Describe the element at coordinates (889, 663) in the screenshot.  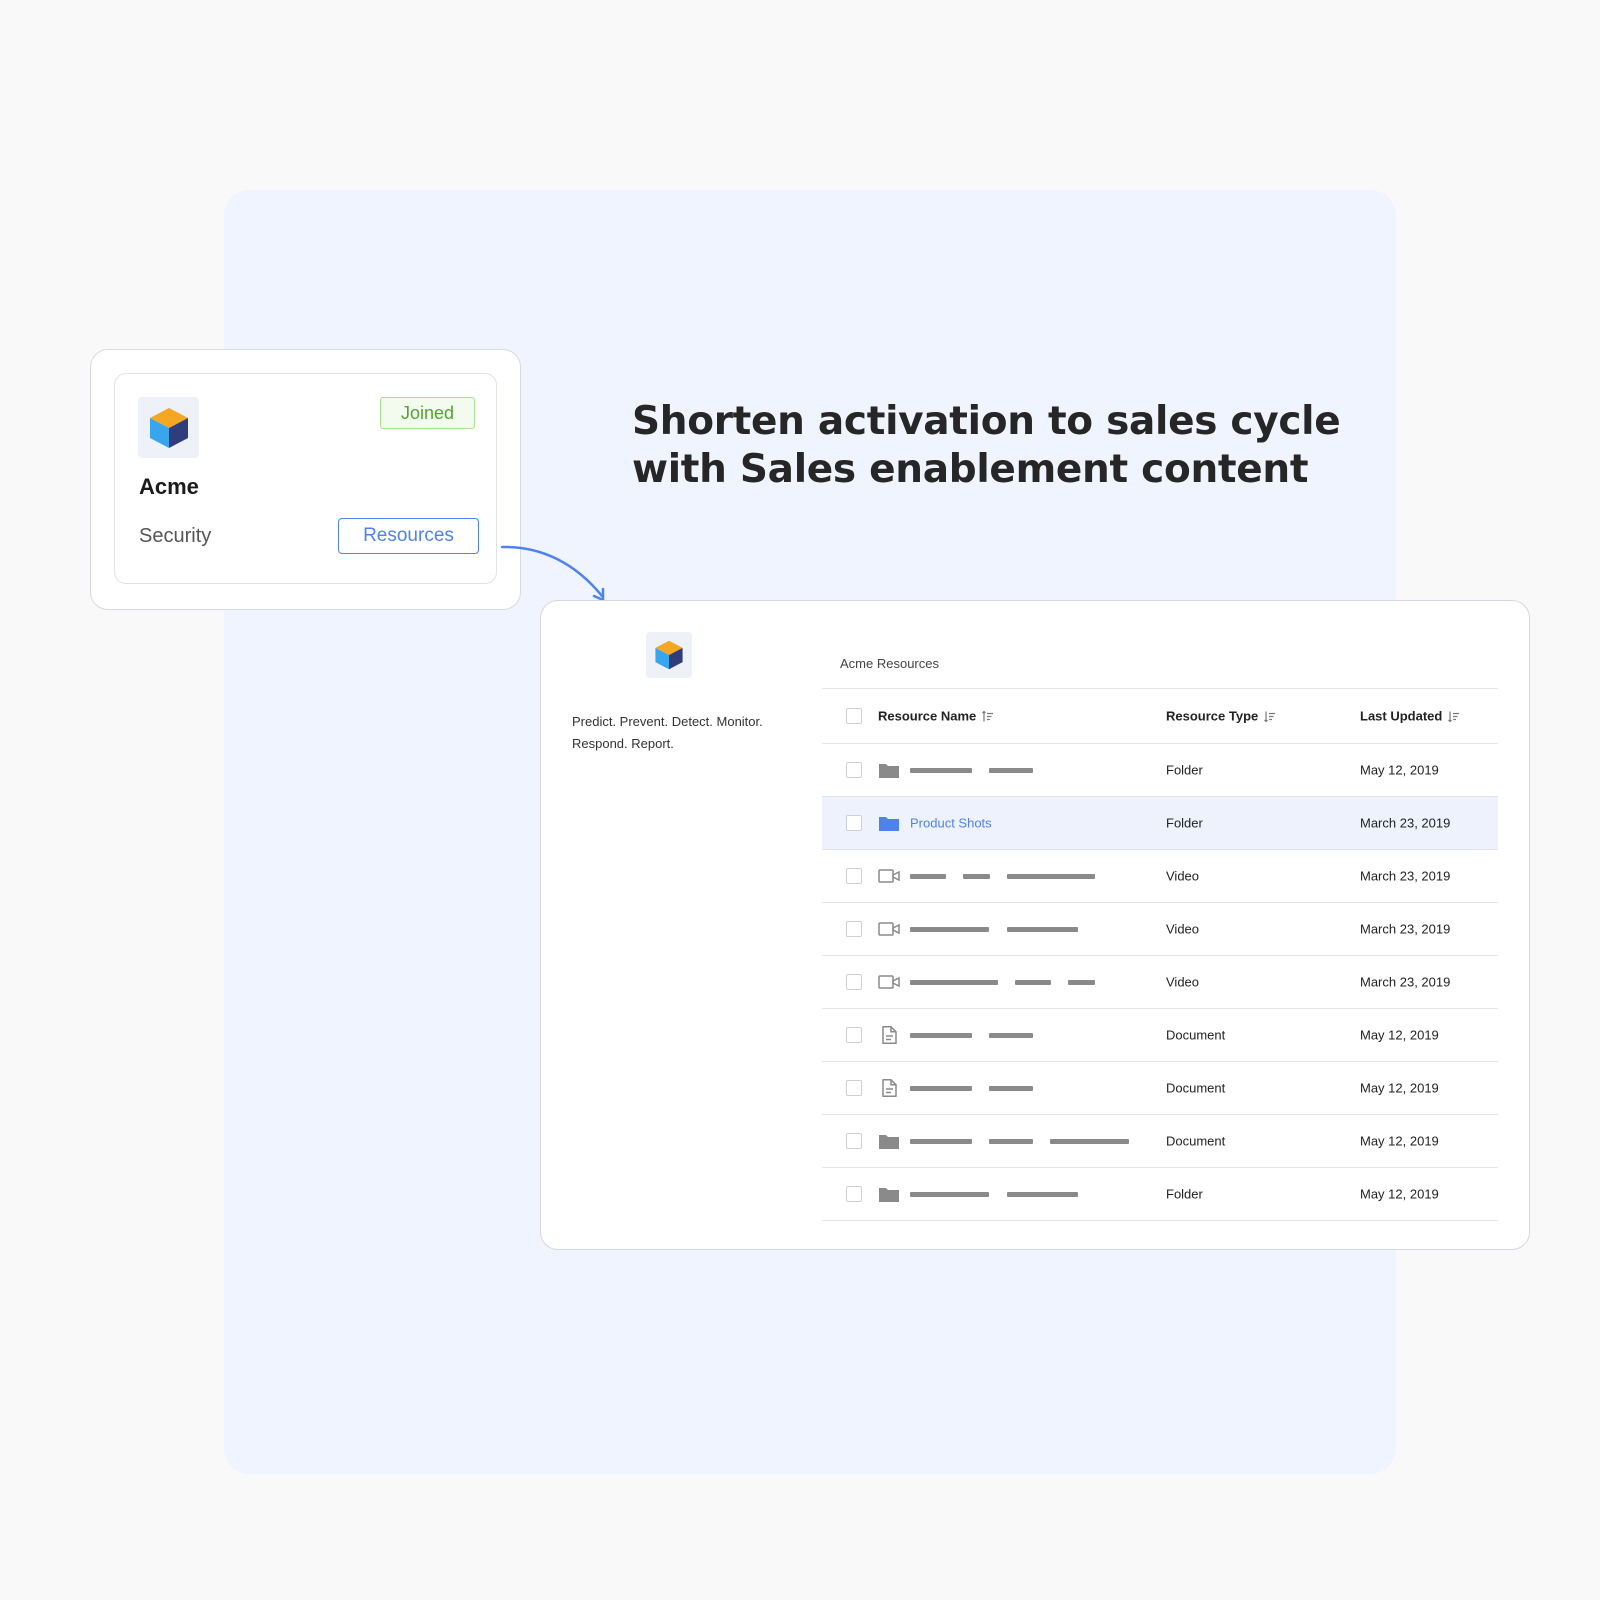
I see `table-title: Acme Resources` at that location.